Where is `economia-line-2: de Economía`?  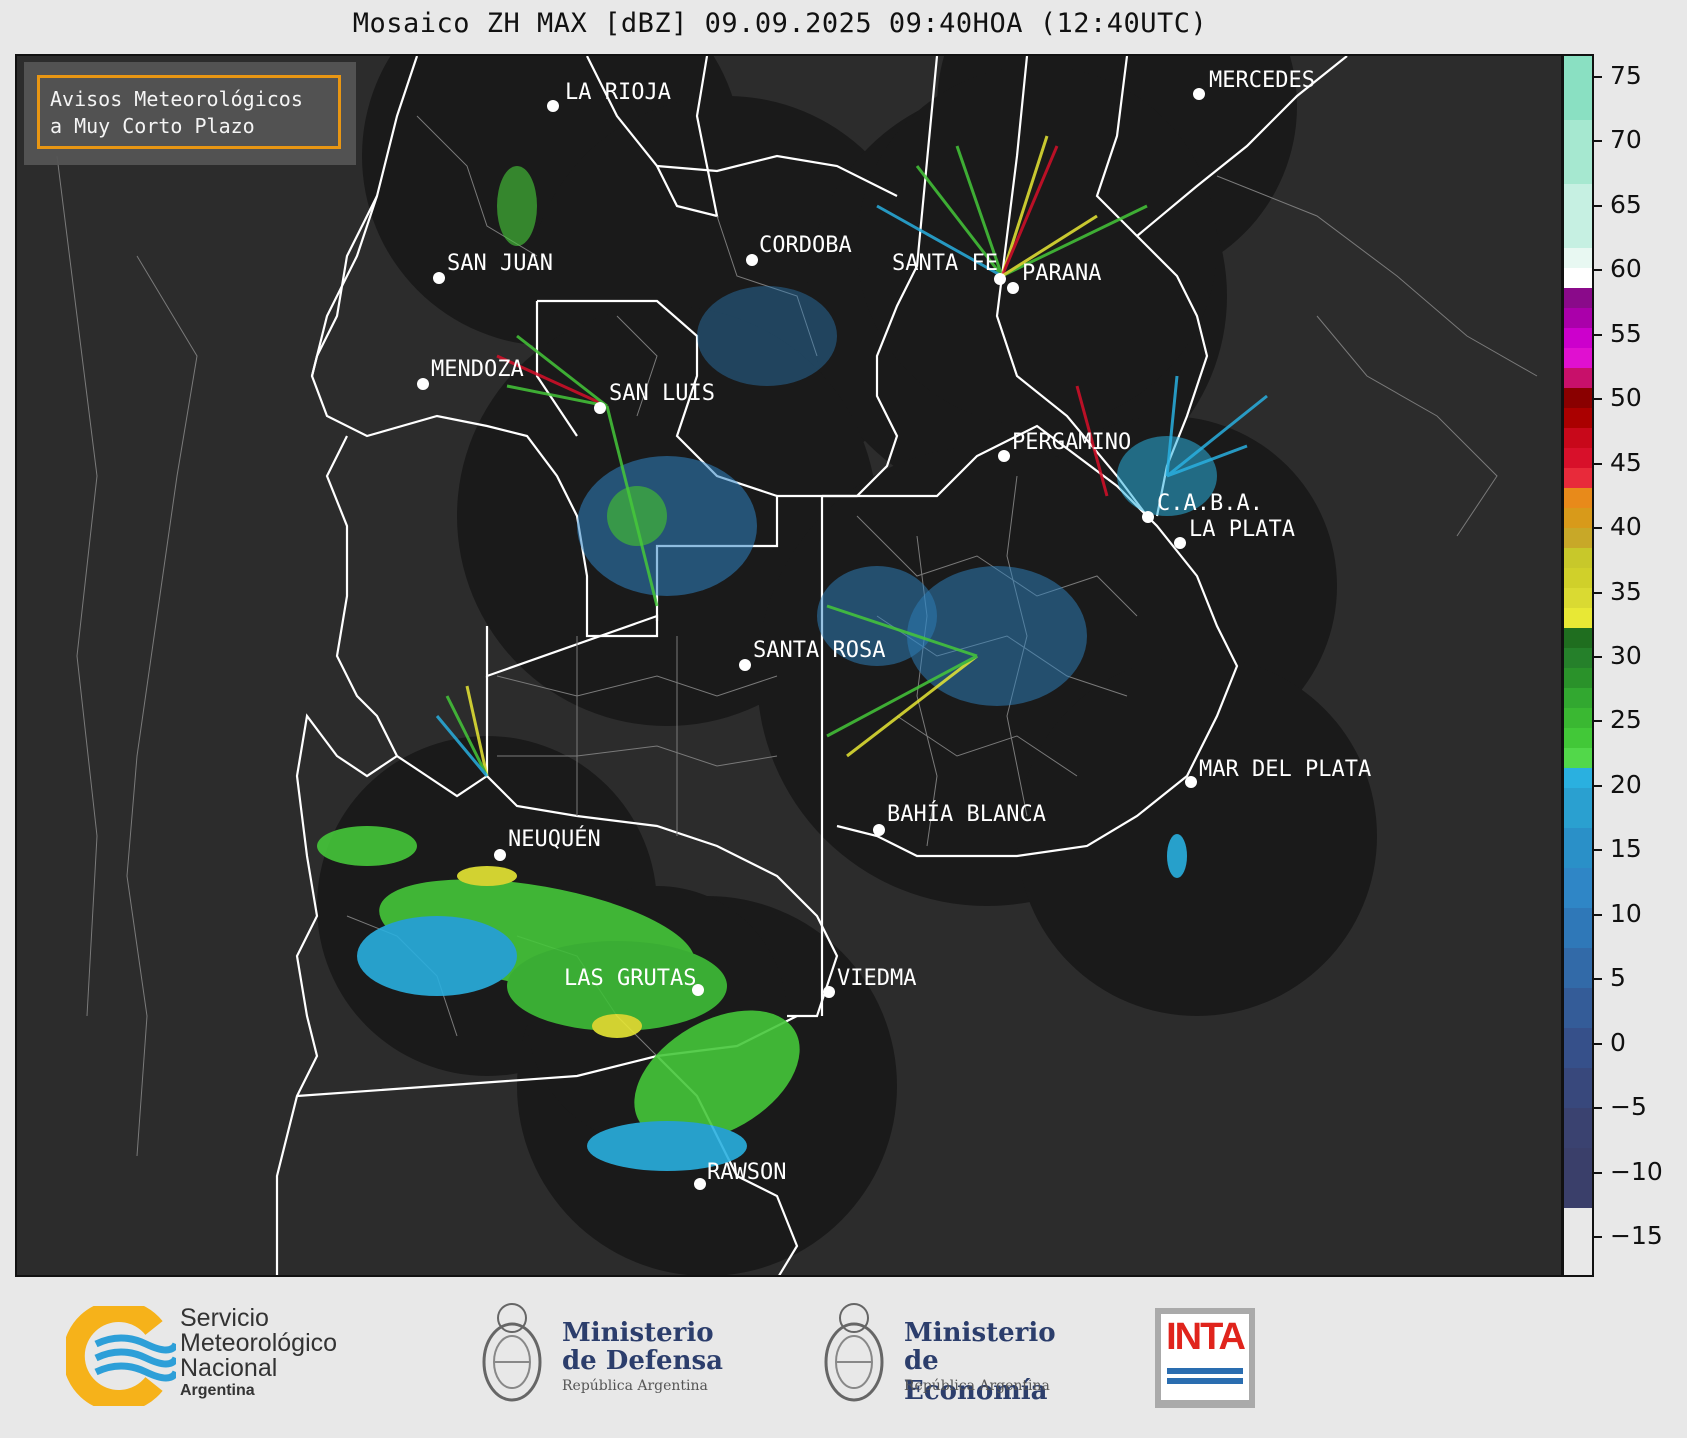
economia-line-2: de Economía is located at coordinates (976, 1376).